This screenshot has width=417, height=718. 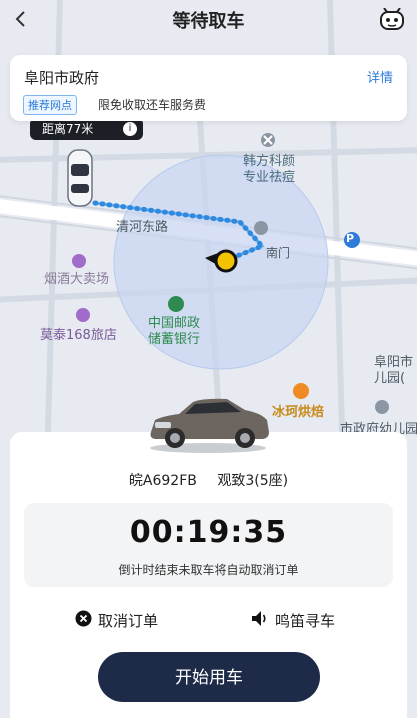 I want to click on bakery-label: 冰珂烘焙, so click(x=298, y=412).